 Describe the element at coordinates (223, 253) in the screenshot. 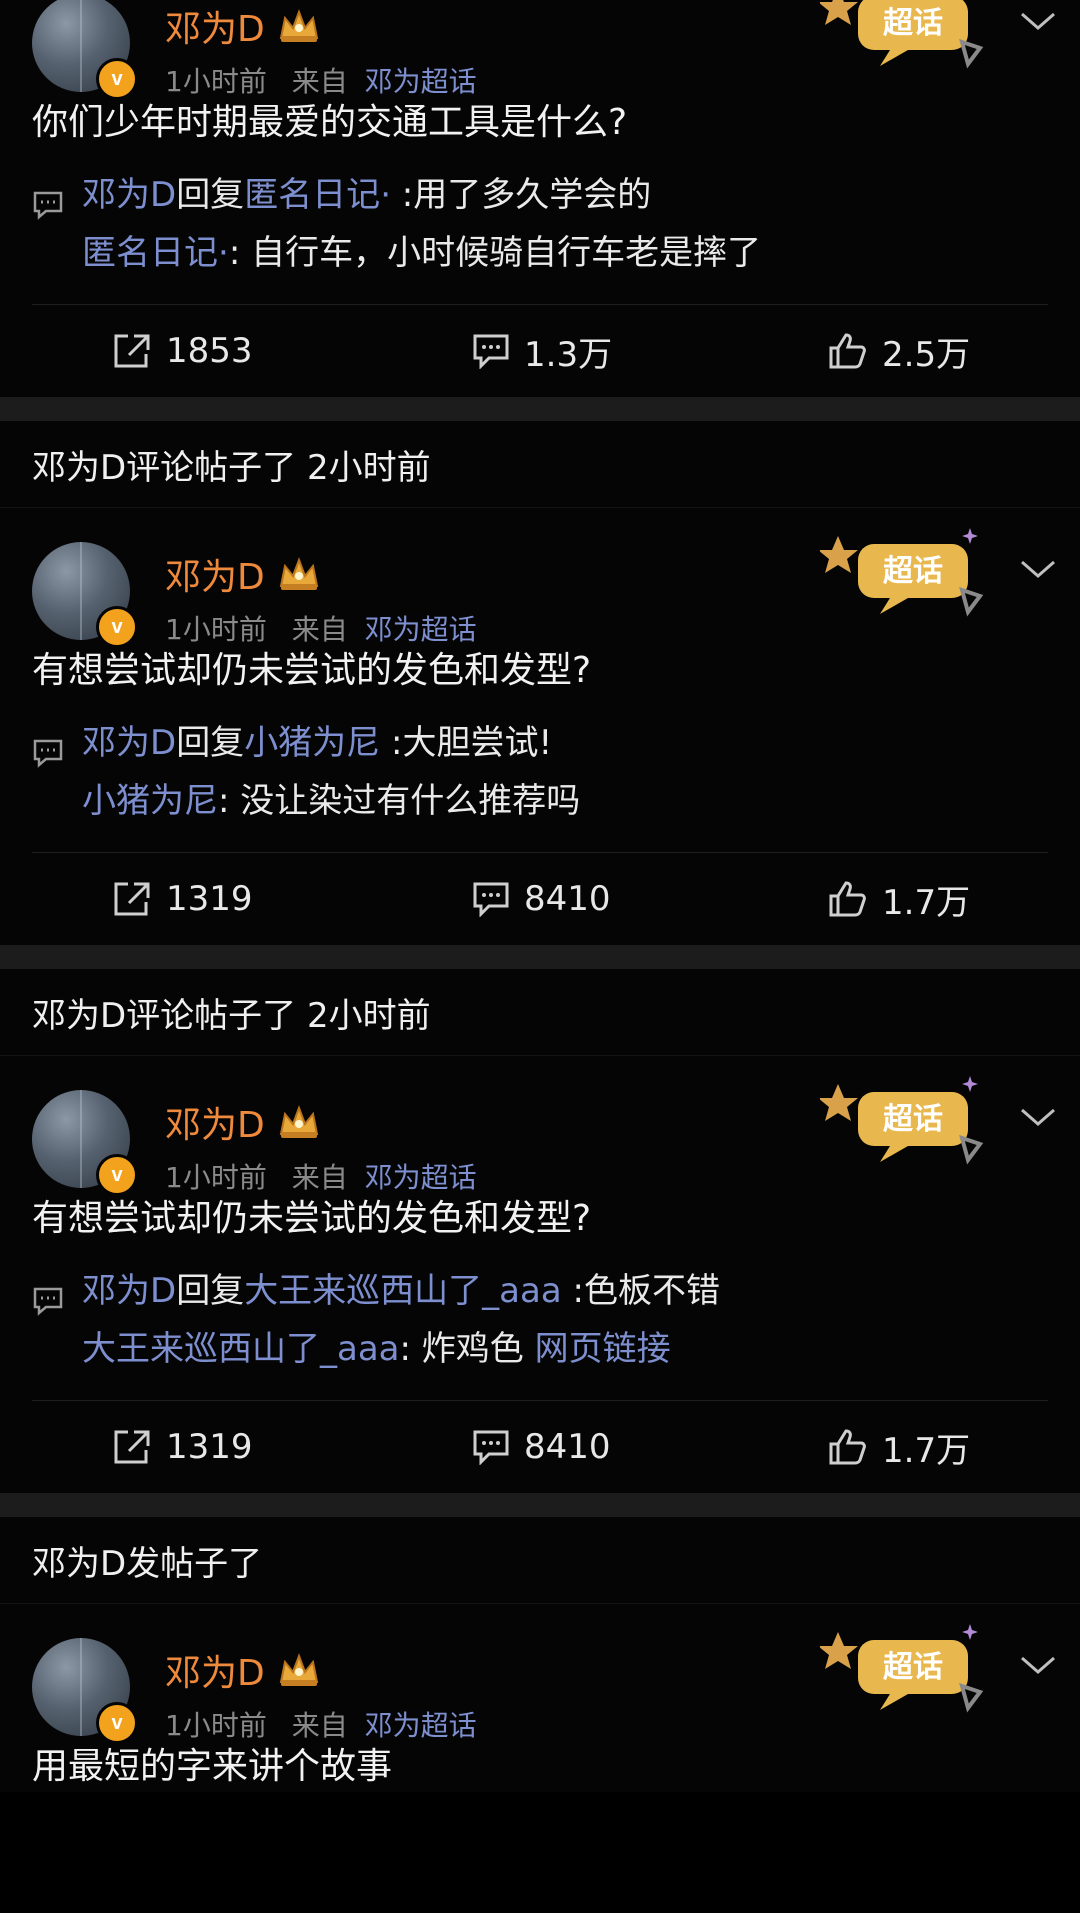

I see `comment-author-suffix: ·` at that location.